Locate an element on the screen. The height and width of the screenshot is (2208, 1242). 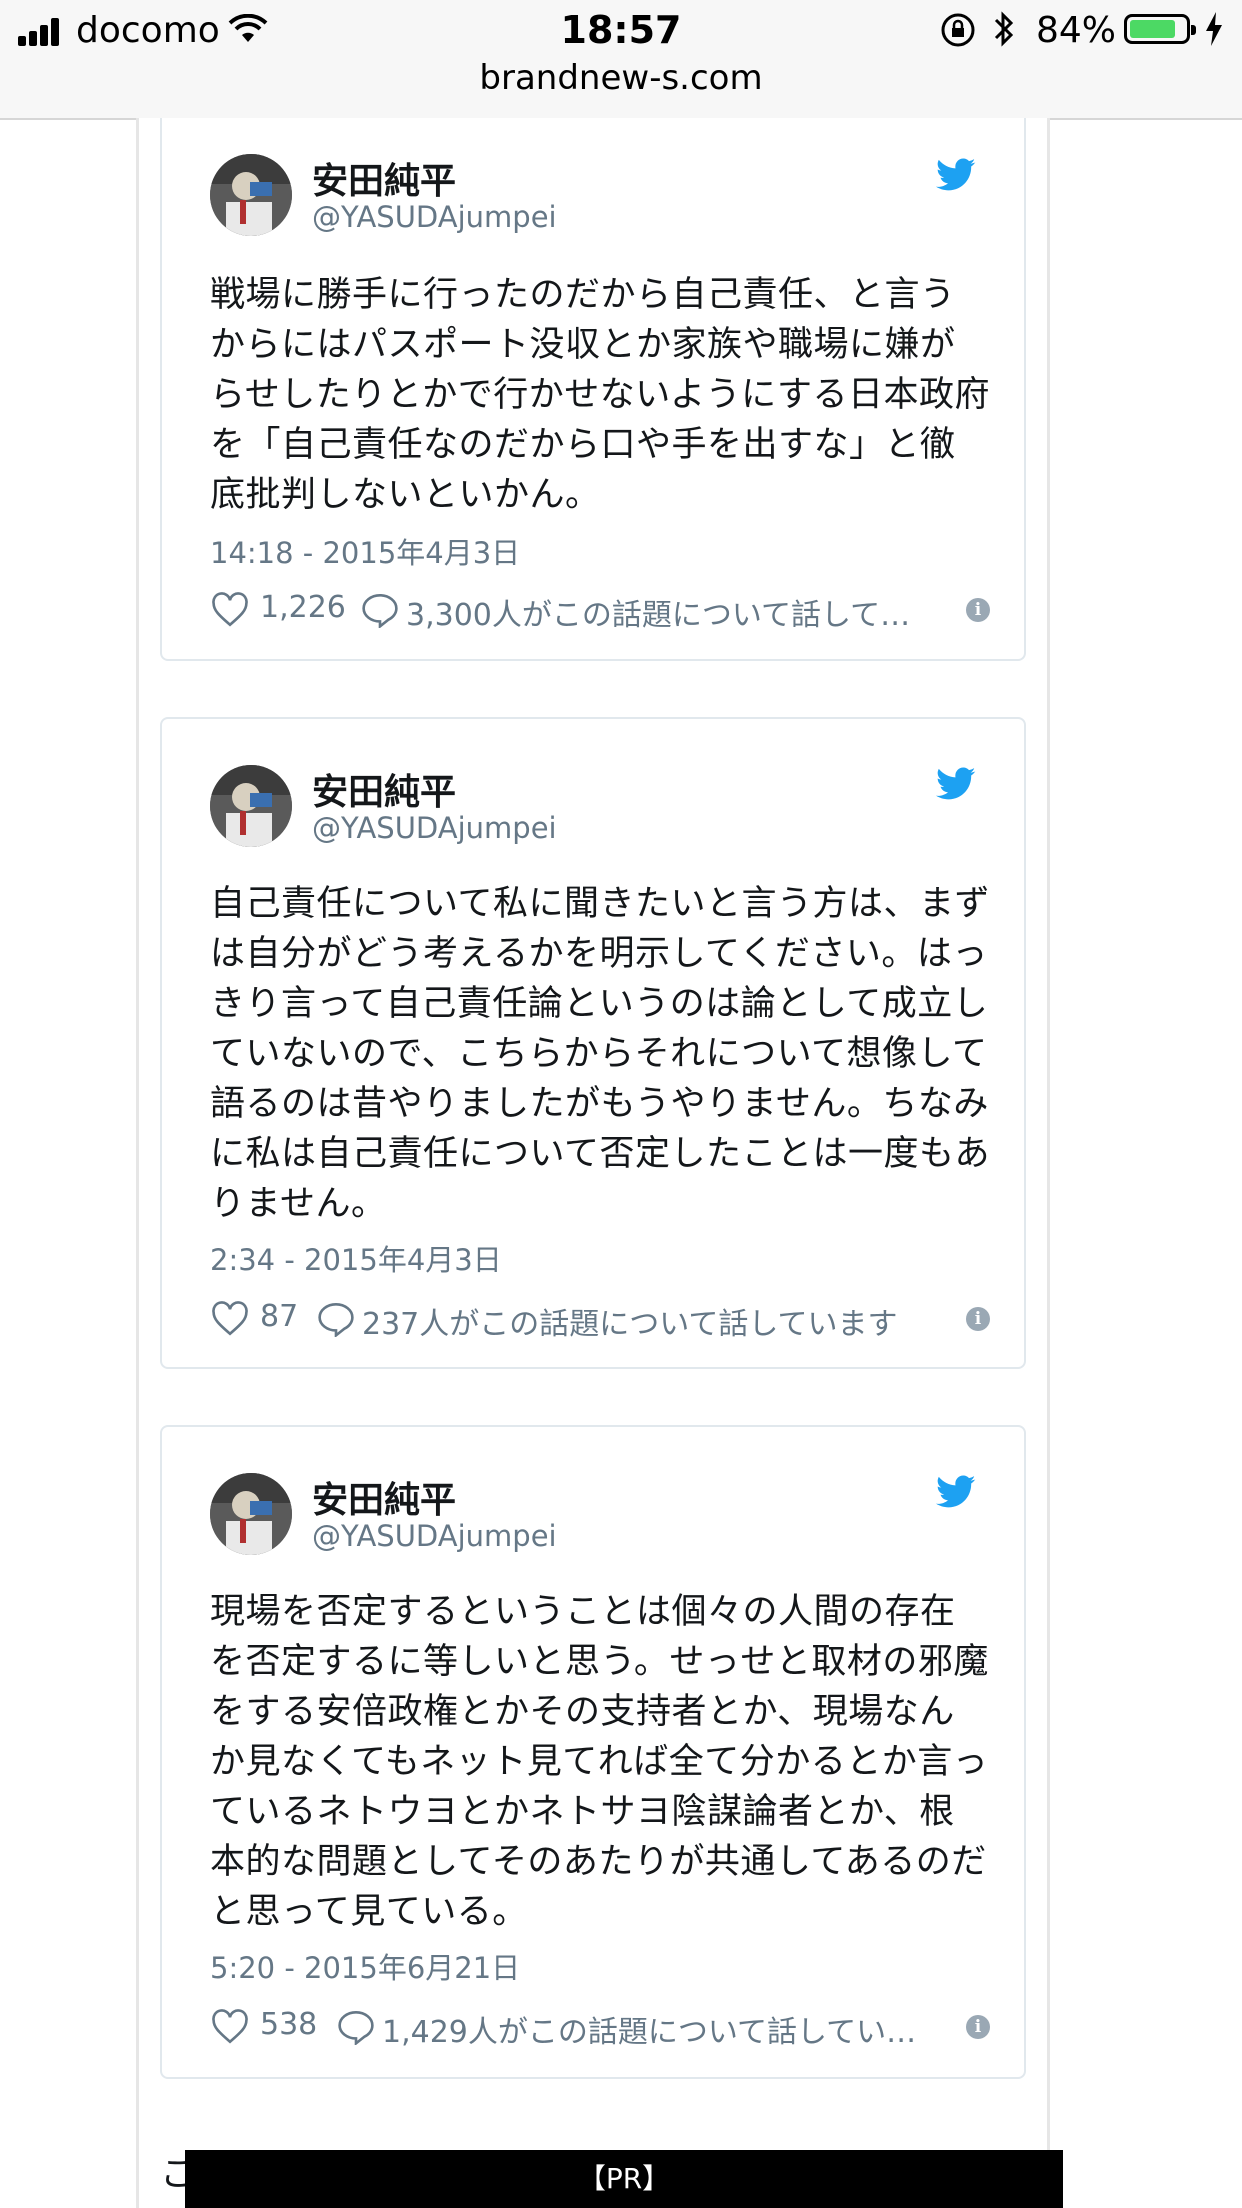
charging-bolt-icon is located at coordinates (1214, 29).